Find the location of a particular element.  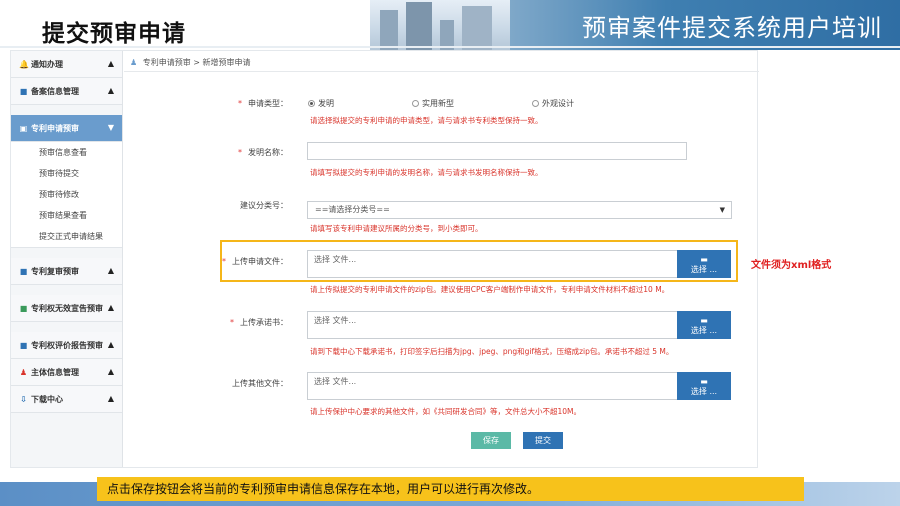

sidebar-item-evaluation-report: ■ 专利权评价报告预审 ▲ is located at coordinates (66, 345).